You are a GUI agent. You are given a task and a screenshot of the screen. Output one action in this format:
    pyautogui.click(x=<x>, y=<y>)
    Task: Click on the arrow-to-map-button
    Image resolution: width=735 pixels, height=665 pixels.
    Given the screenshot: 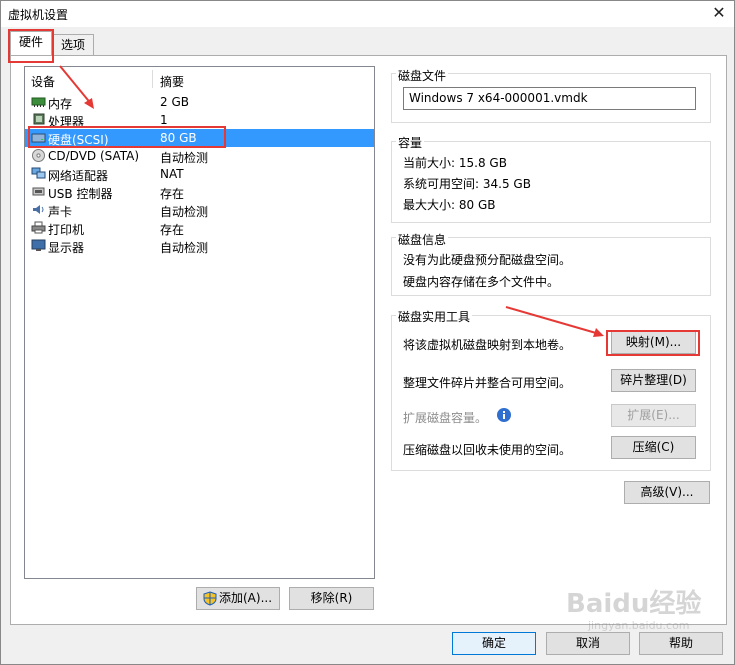 What is the action you would take?
    pyautogui.click(x=551, y=320)
    